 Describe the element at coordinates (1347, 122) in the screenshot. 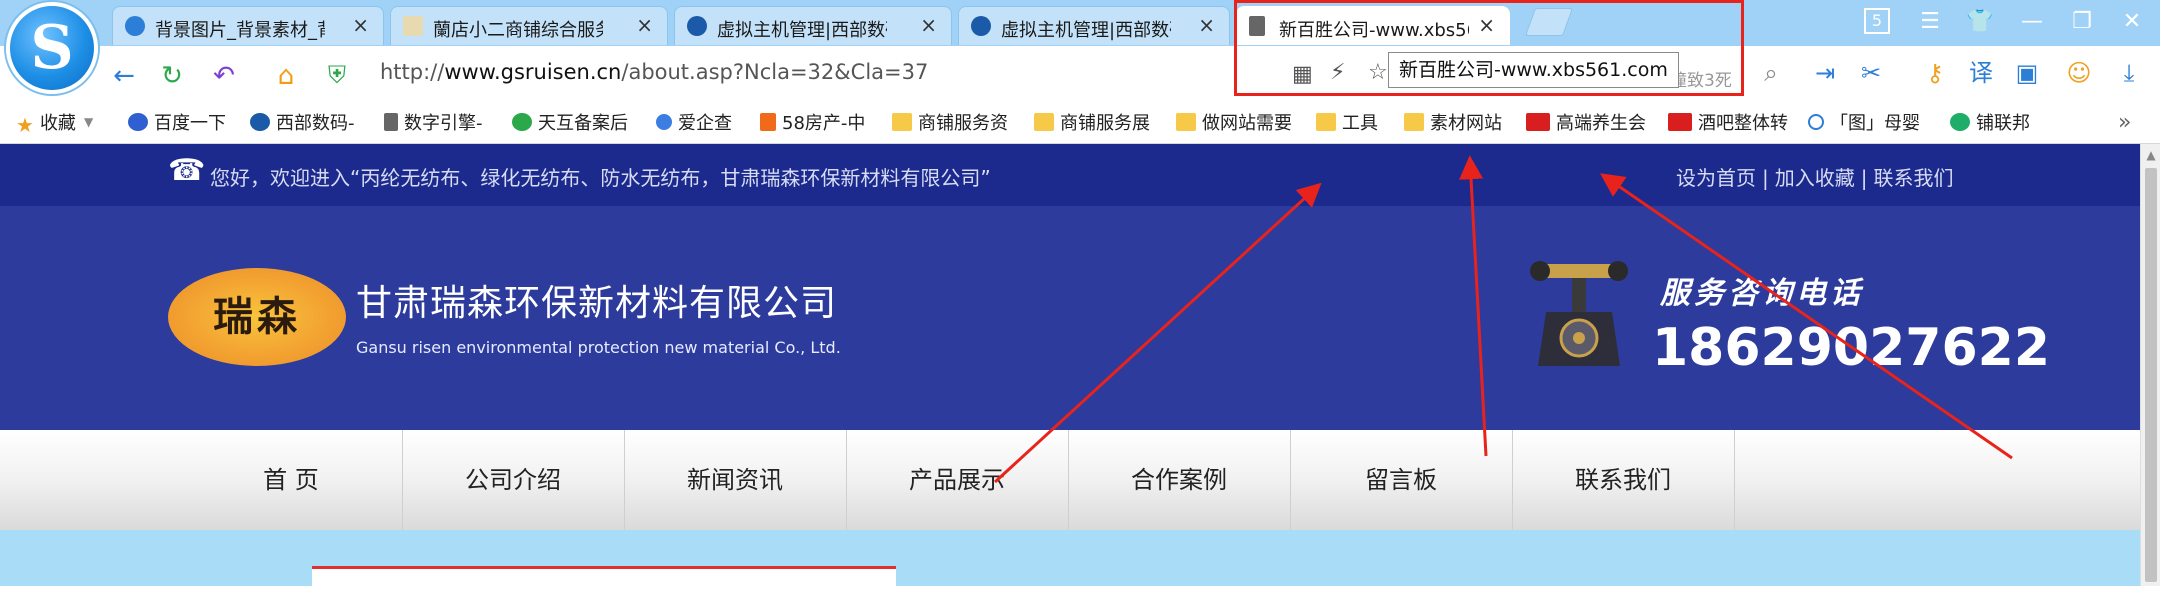

I see `bookmark-folder: 工具` at that location.